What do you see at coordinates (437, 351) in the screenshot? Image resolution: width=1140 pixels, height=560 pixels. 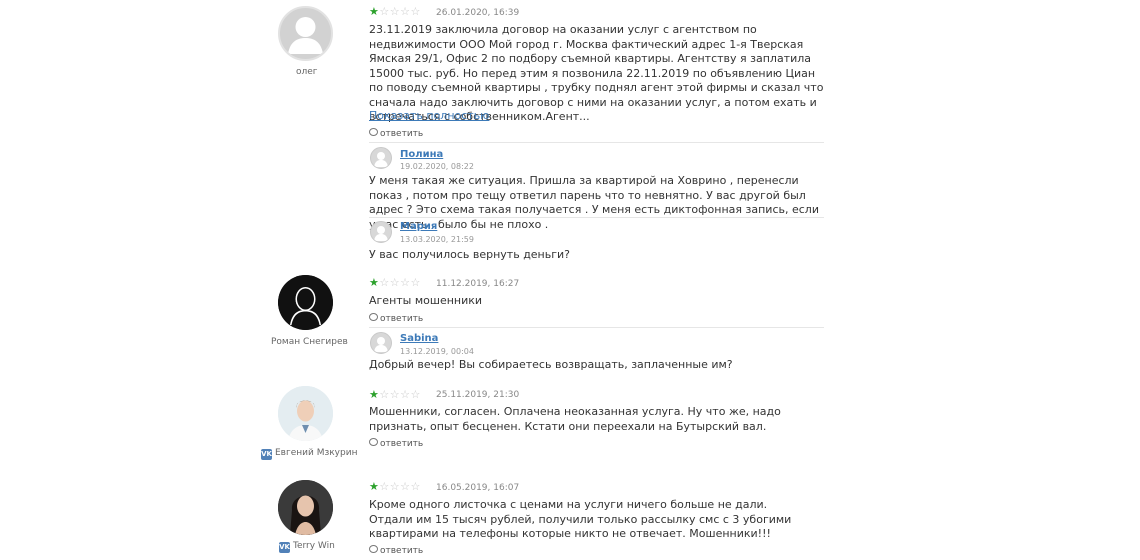 I see `comment-date: 13.12.2019, 00:04` at bounding box center [437, 351].